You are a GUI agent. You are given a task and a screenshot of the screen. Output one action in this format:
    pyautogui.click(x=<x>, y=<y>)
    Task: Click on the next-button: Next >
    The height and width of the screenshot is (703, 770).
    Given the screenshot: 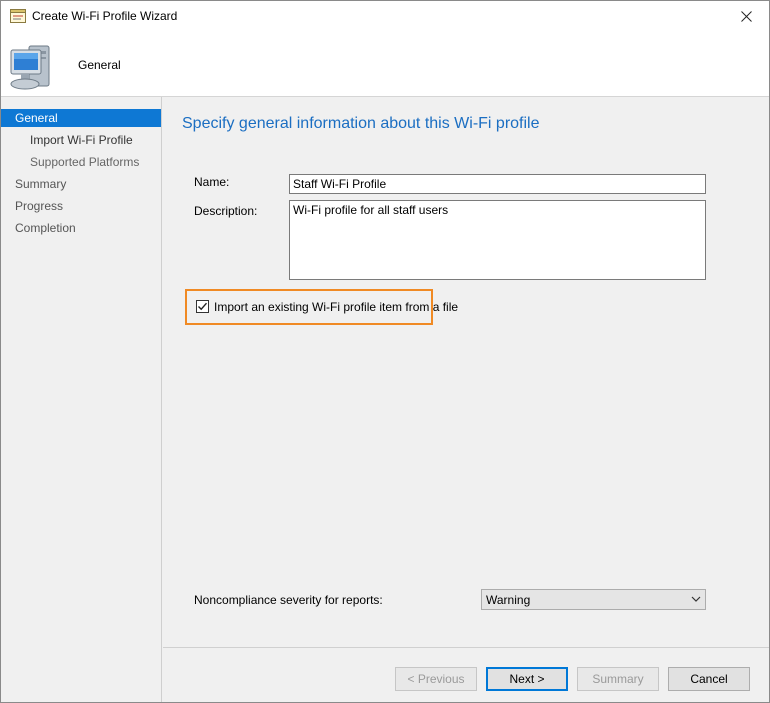 What is the action you would take?
    pyautogui.click(x=527, y=679)
    